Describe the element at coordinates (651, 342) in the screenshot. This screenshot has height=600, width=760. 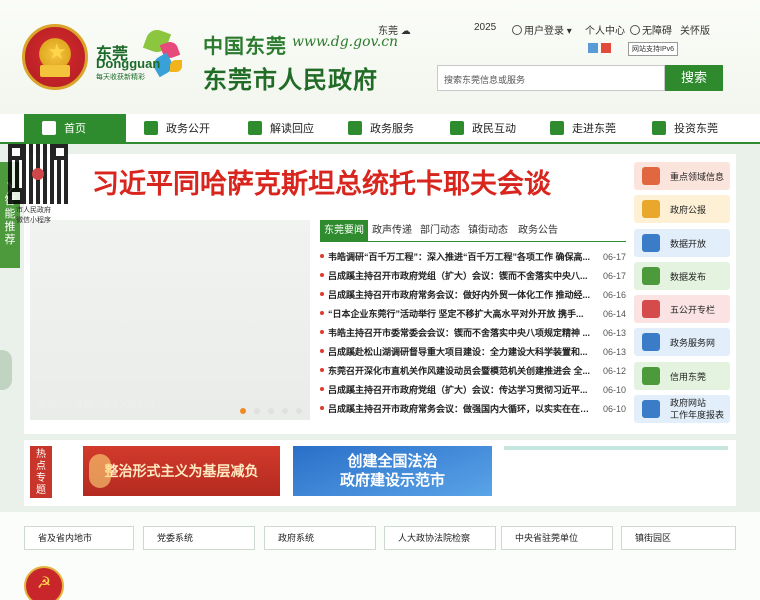
I see `monitor-icon` at that location.